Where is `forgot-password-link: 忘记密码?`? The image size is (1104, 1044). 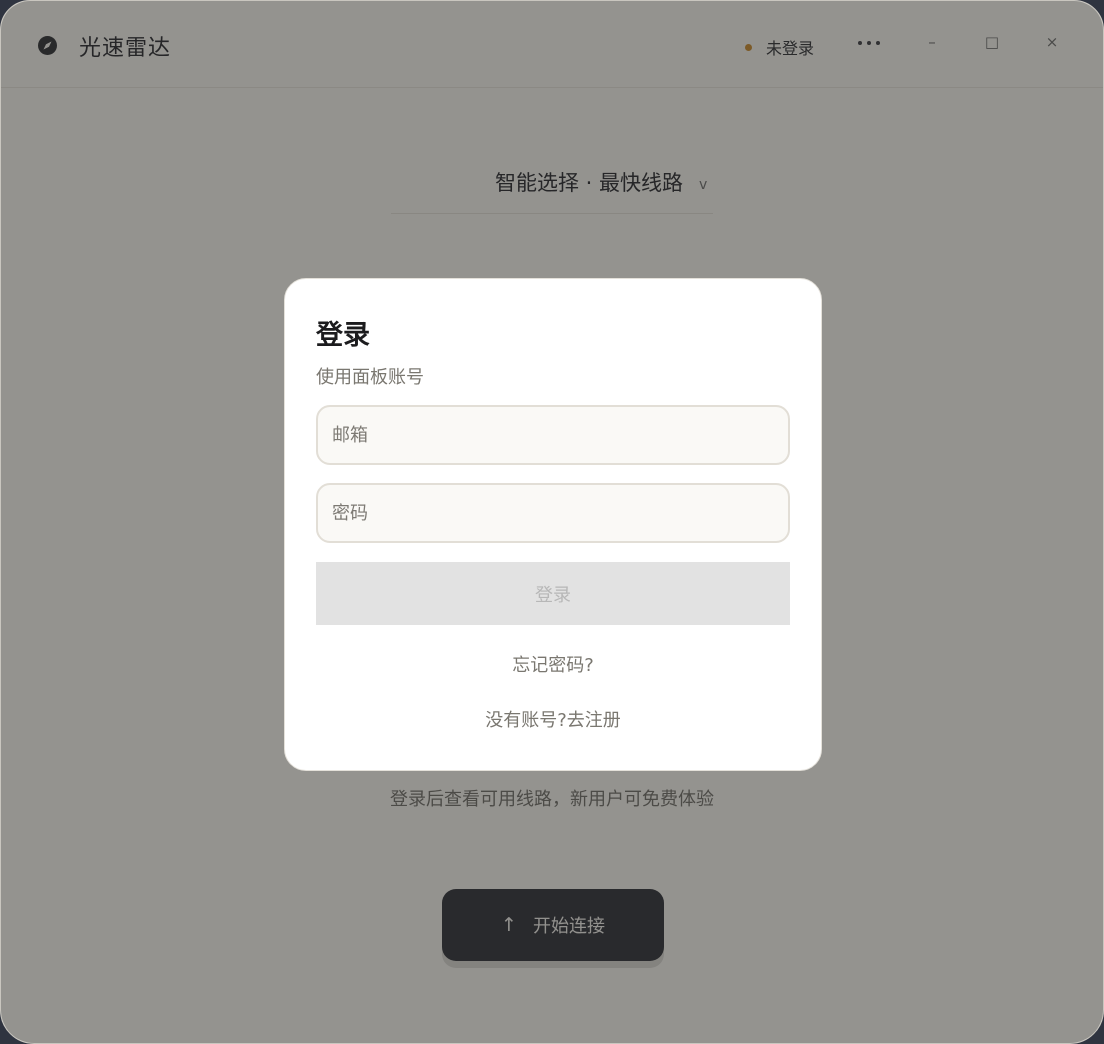
forgot-password-link: 忘记密码? is located at coordinates (553, 664).